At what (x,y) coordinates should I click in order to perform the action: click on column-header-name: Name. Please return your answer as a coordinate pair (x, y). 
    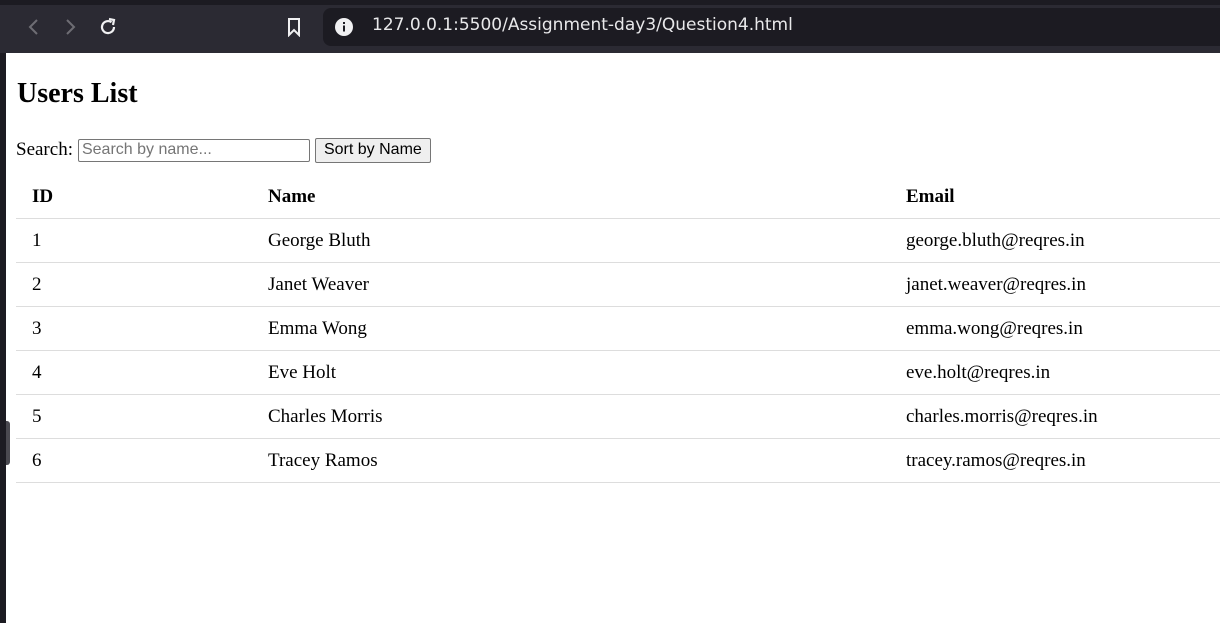
    Looking at the image, I should click on (571, 197).